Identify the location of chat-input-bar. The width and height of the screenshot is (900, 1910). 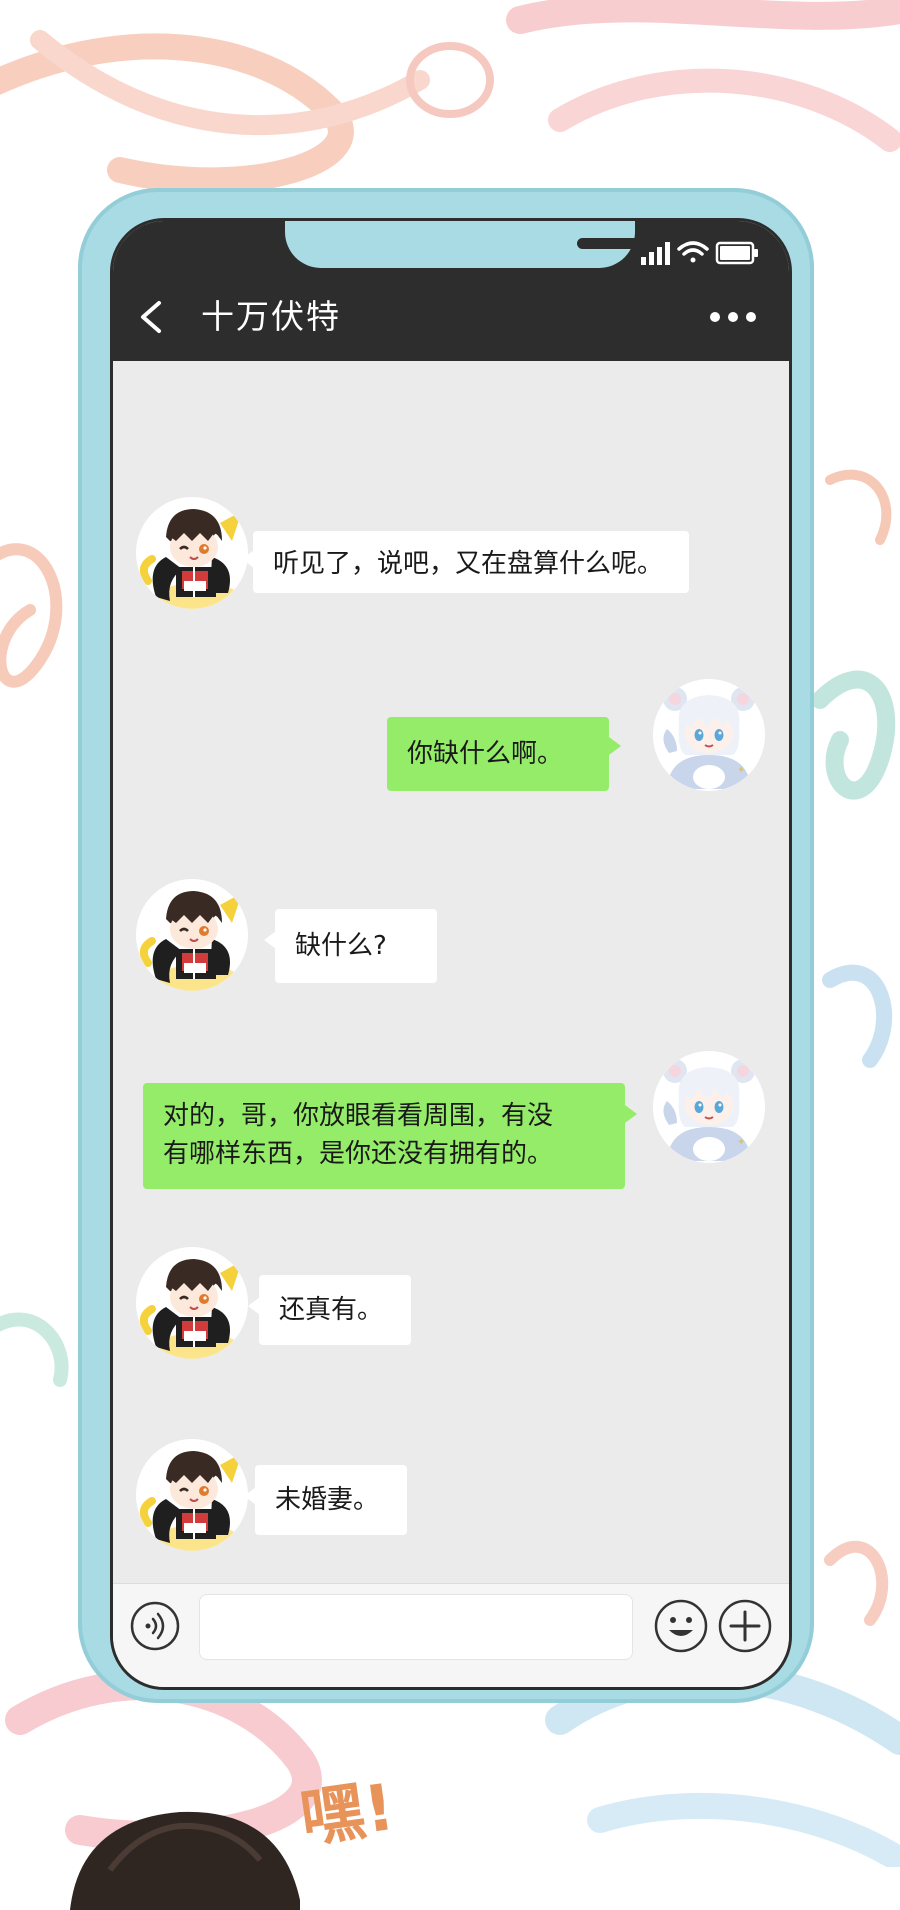
(451, 1635).